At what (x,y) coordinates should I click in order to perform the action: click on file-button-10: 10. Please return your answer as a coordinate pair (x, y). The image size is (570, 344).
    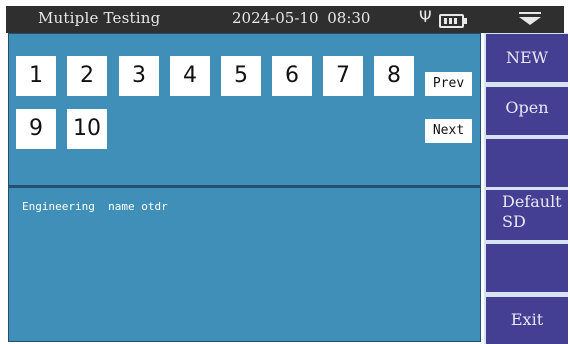
    Looking at the image, I should click on (87, 129).